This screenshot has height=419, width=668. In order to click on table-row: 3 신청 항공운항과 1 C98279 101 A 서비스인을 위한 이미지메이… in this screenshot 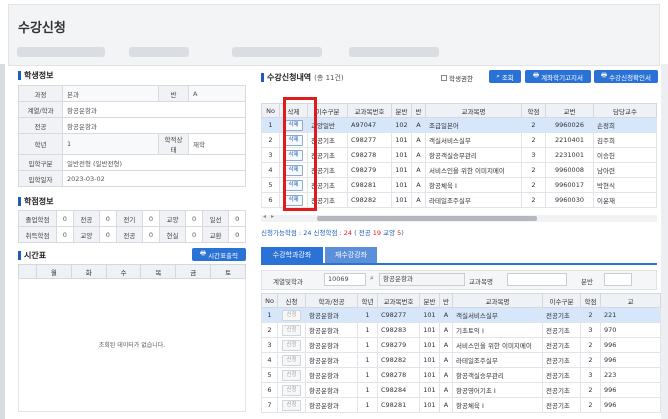, I will do `click(461, 345)`.